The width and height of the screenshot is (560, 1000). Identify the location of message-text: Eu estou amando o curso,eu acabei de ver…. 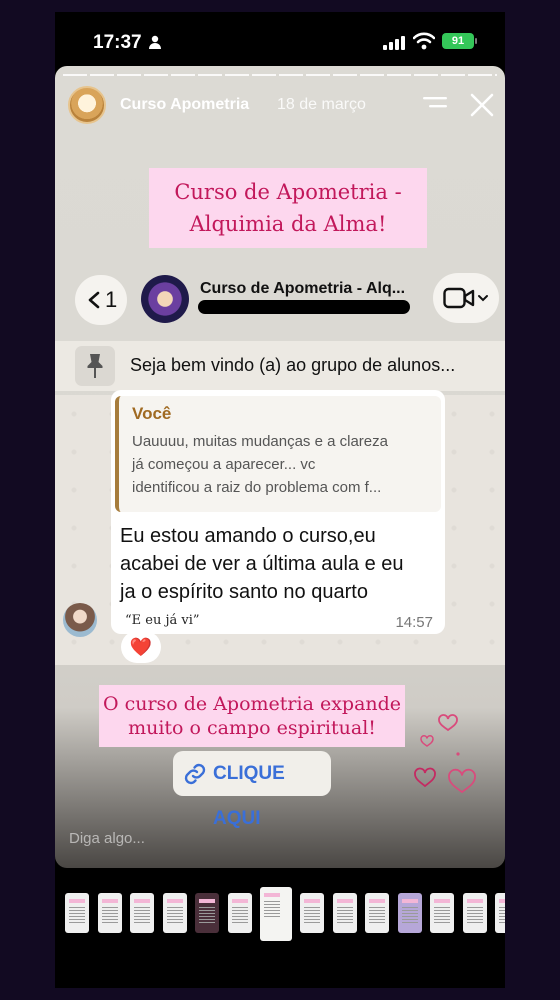
(279, 564).